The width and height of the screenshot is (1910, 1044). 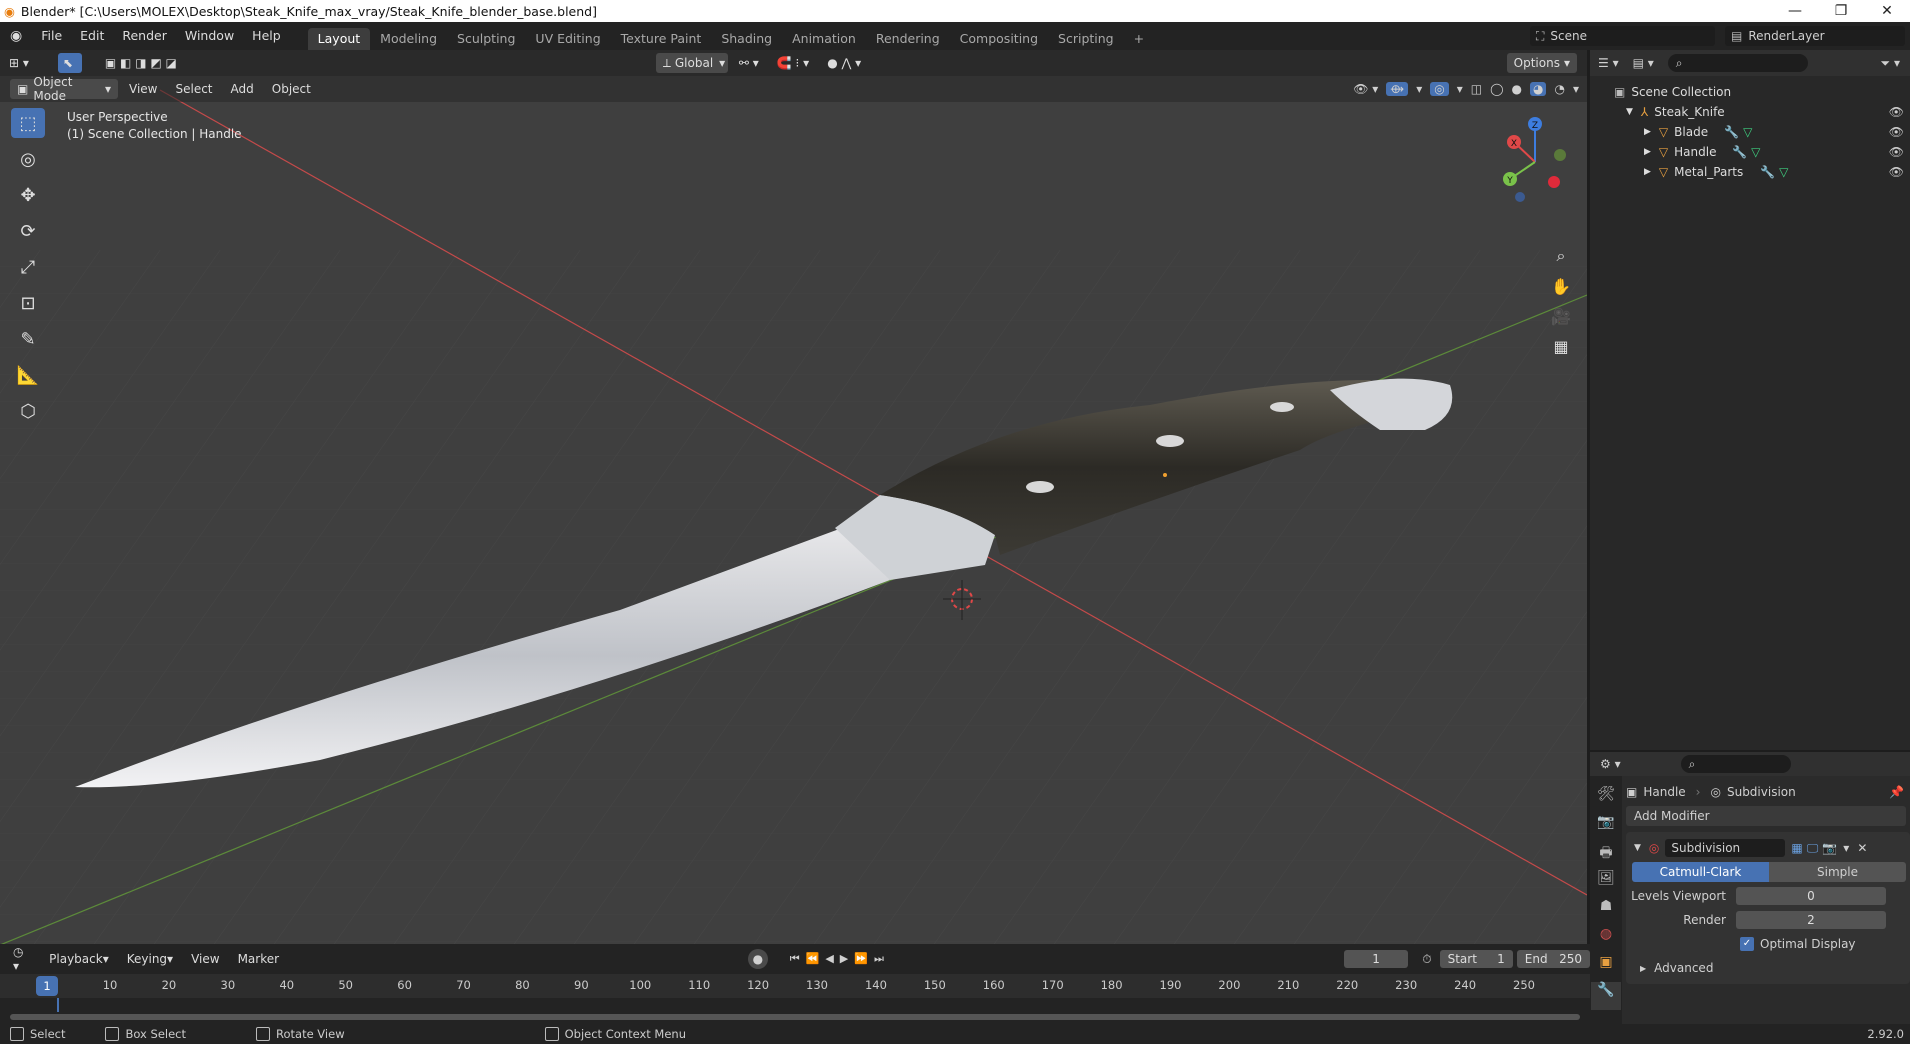 I want to click on zoom-icon: ⌕, so click(x=1561, y=256).